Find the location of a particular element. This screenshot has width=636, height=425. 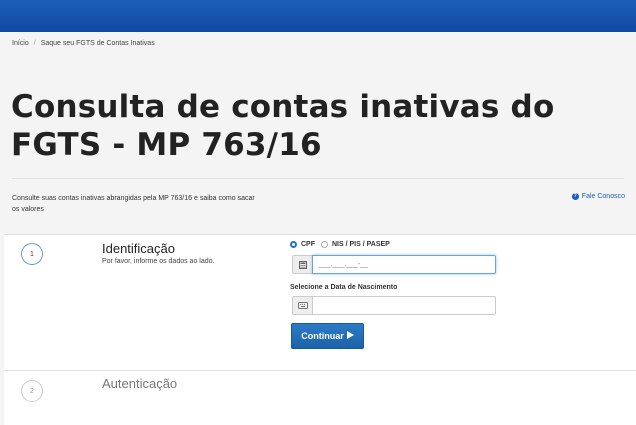

document-number-input is located at coordinates (404, 264).